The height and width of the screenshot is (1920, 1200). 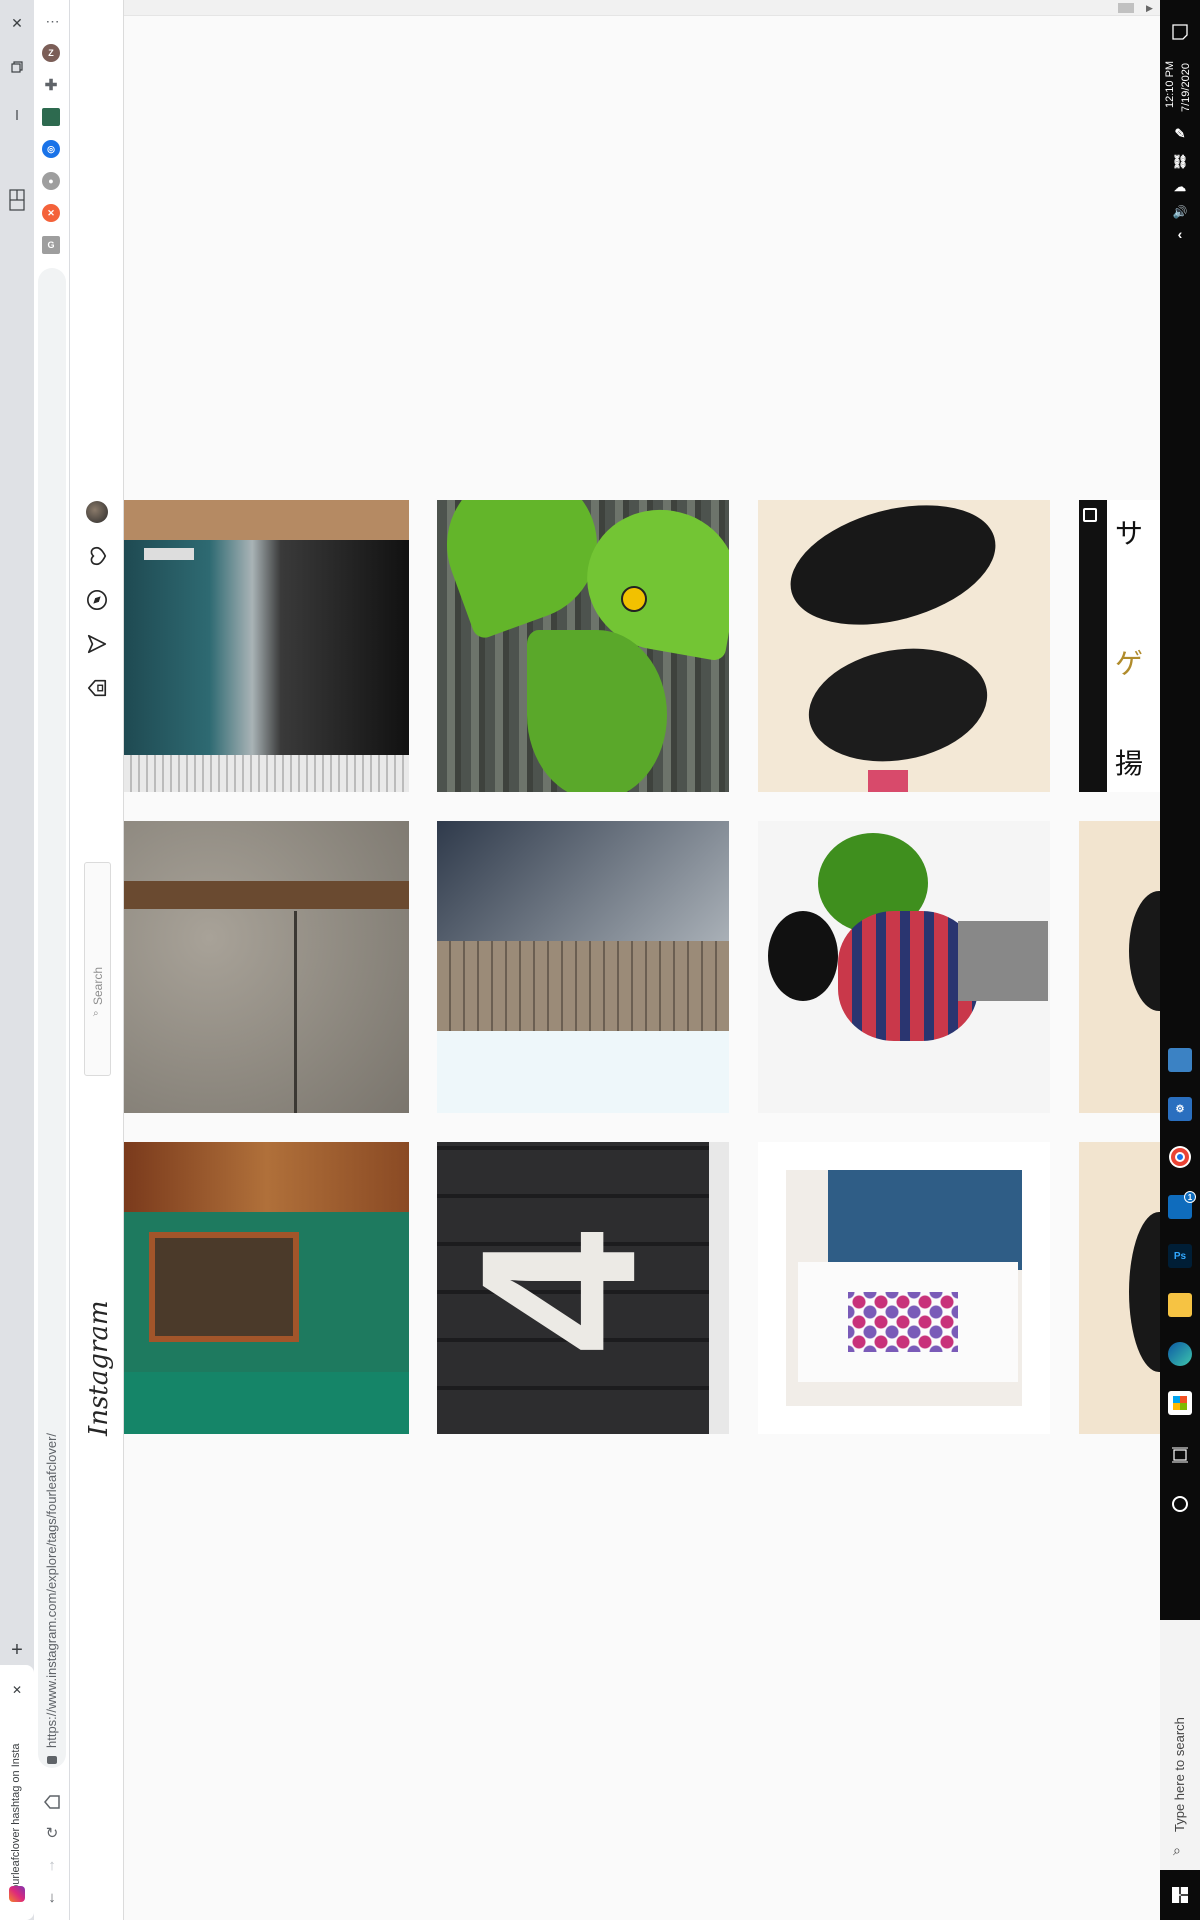 I want to click on post-building-glass, so click(x=266, y=646).